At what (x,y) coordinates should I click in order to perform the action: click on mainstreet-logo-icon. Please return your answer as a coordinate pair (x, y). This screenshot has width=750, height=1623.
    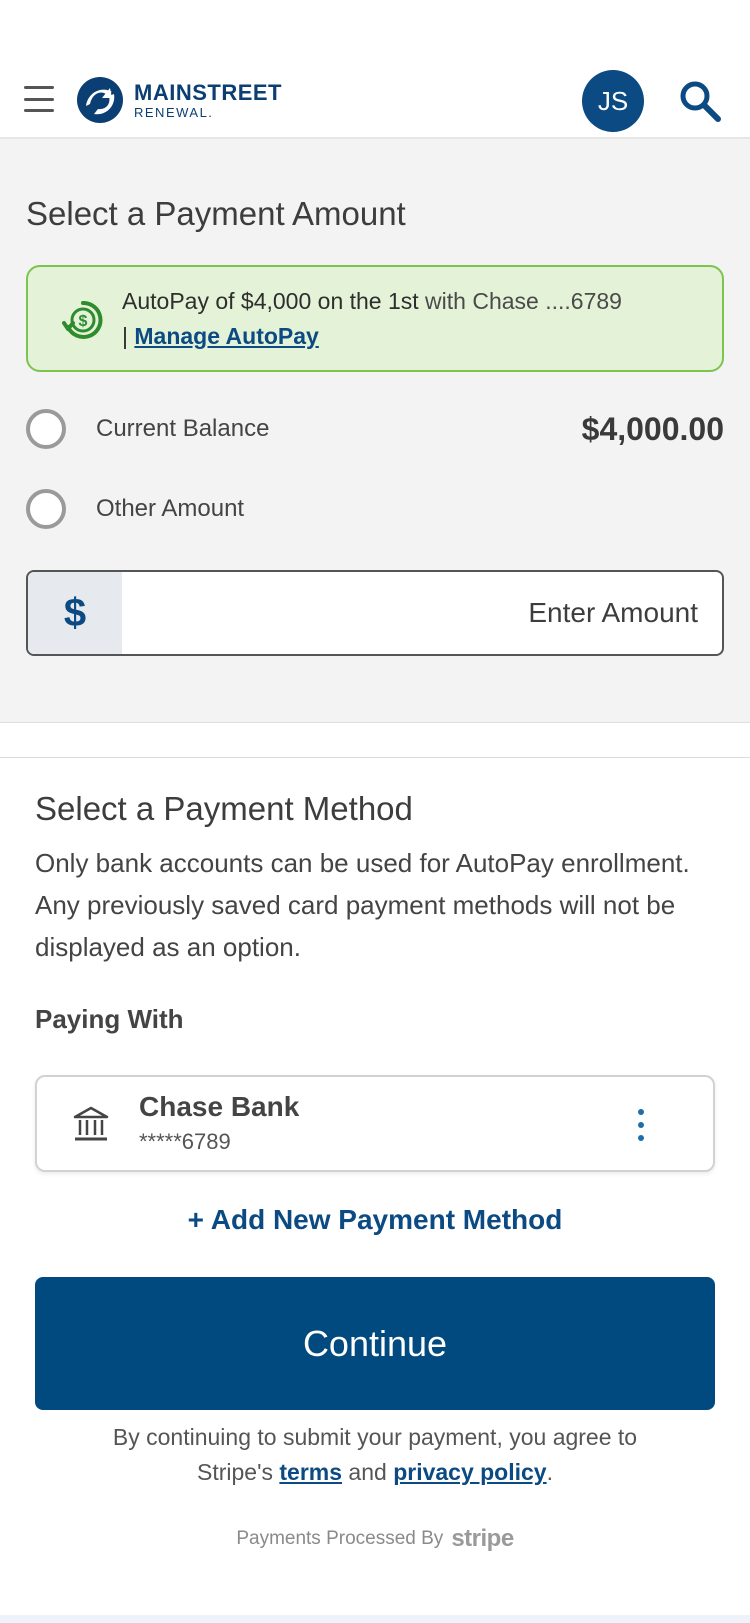
    Looking at the image, I should click on (100, 100).